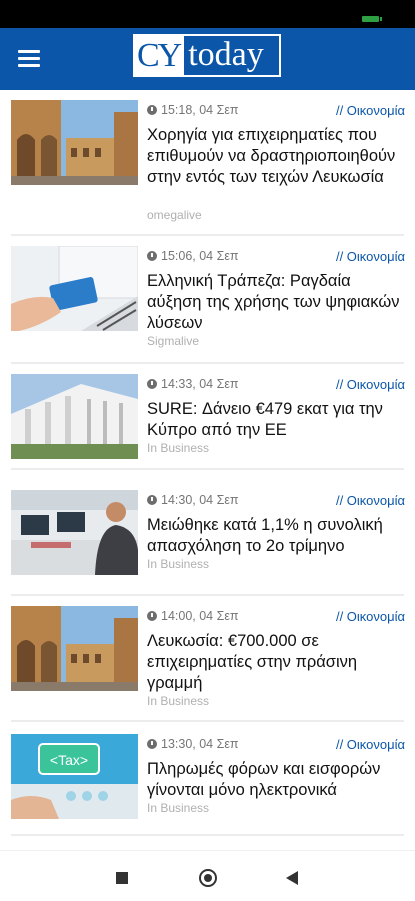 This screenshot has width=415, height=901. What do you see at coordinates (276, 258) in the screenshot?
I see `article-meta: 15:06, 04 Σεπ // Οικονομία` at bounding box center [276, 258].